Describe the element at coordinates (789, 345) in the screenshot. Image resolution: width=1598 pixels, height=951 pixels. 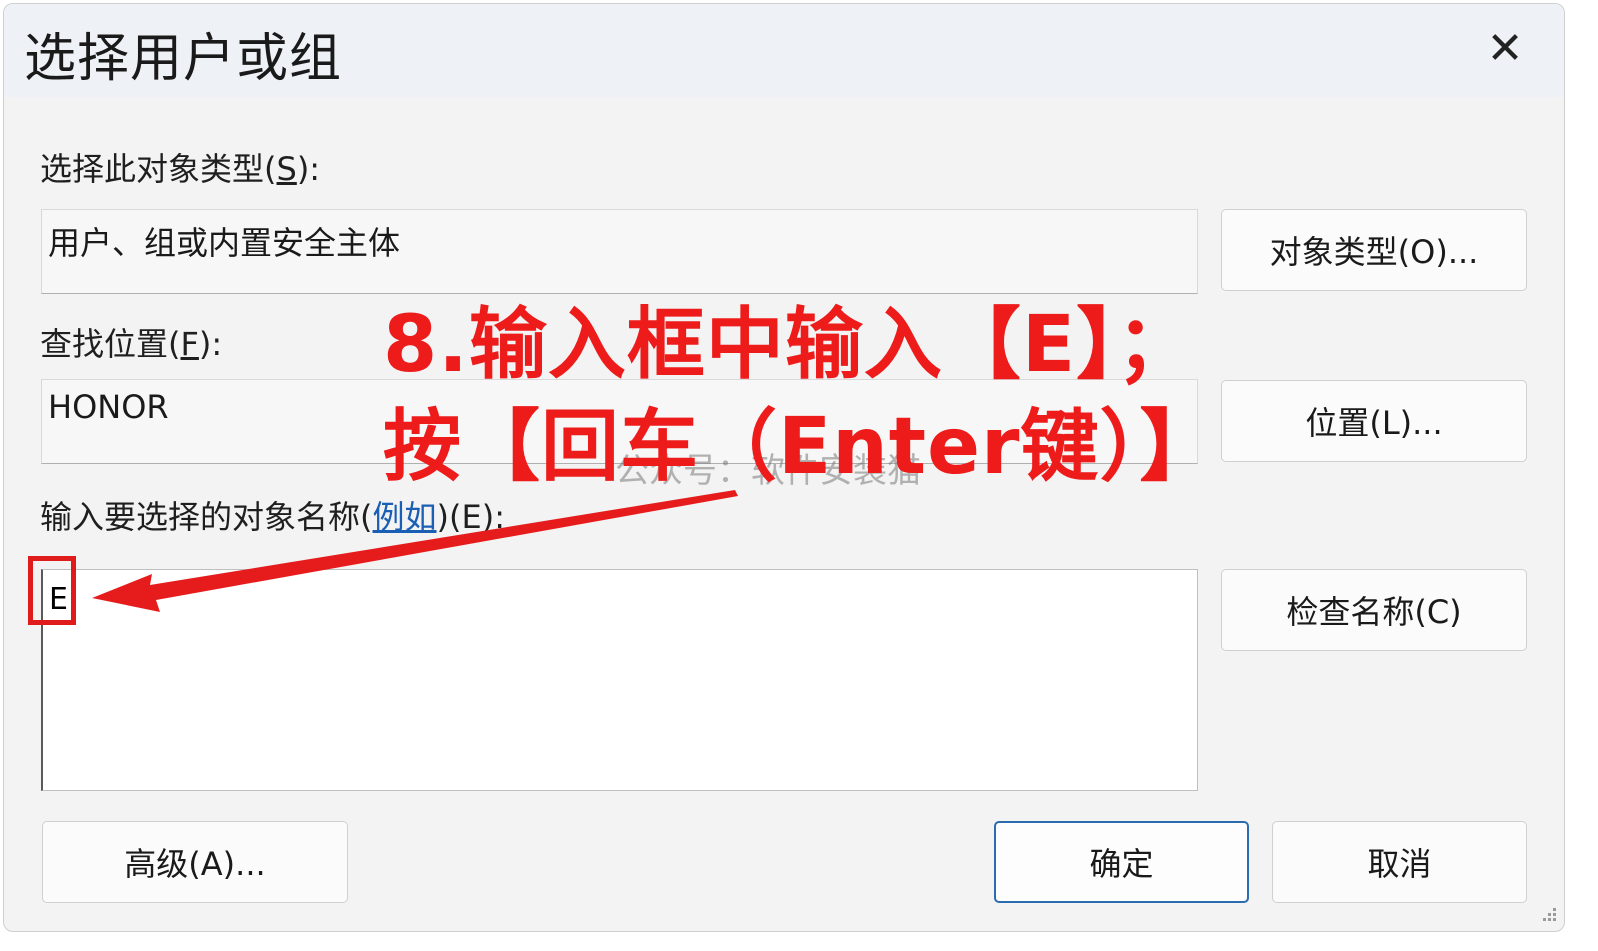
I see `annotation-line-1: 8.输入框中输入【E】；` at that location.